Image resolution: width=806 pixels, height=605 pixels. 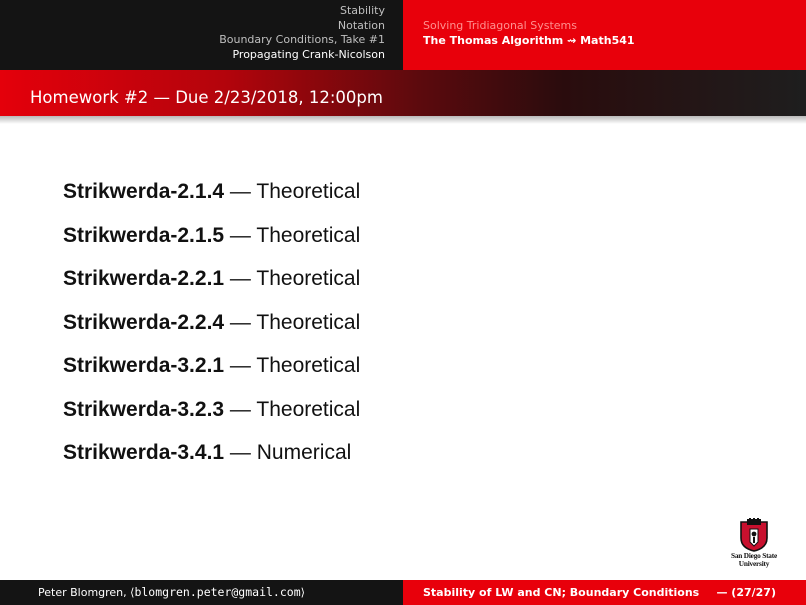 What do you see at coordinates (144, 365) in the screenshot?
I see `problem-code: Strikwerda-3.2.1` at bounding box center [144, 365].